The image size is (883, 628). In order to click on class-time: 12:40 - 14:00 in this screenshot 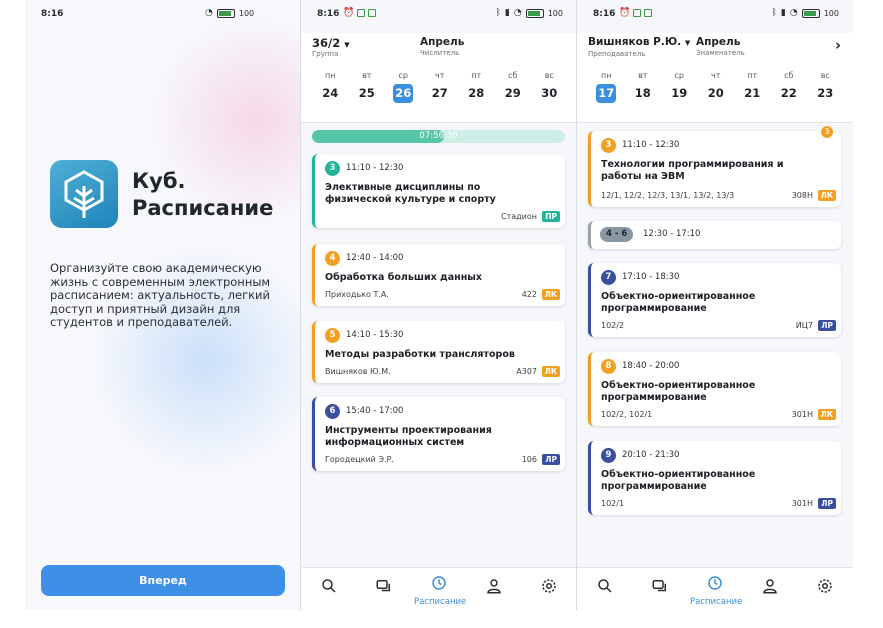, I will do `click(375, 258)`.